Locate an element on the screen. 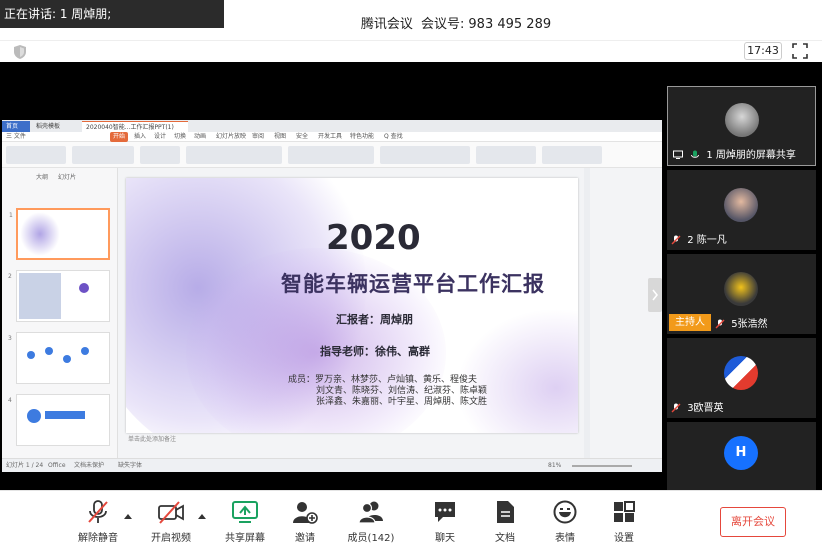  title-bar: 正在讲话: 1 周焯朋; 腾讯会议 会议号: 983 495 289 is located at coordinates (411, 20).